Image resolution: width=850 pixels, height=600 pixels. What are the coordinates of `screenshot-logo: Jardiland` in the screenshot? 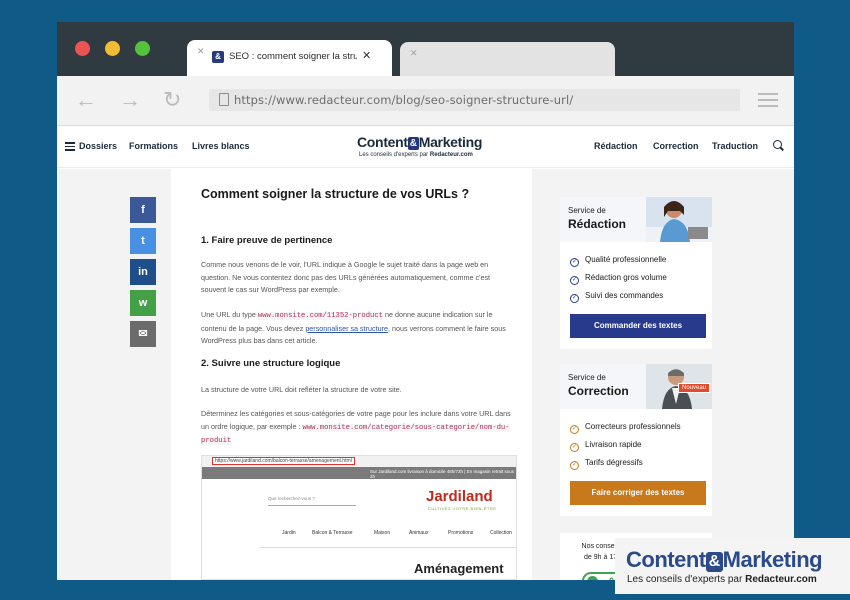 It's located at (459, 496).